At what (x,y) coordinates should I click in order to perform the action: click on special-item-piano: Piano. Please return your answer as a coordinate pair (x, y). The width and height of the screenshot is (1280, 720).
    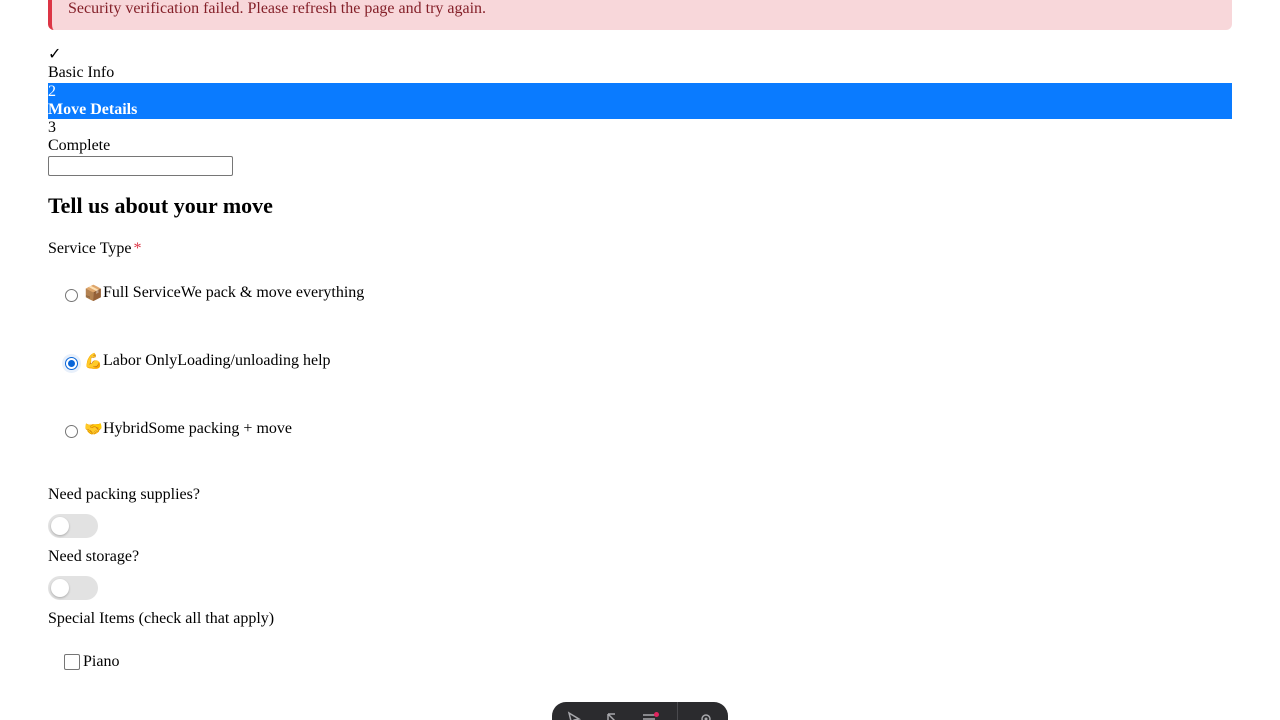
    Looking at the image, I should click on (91, 662).